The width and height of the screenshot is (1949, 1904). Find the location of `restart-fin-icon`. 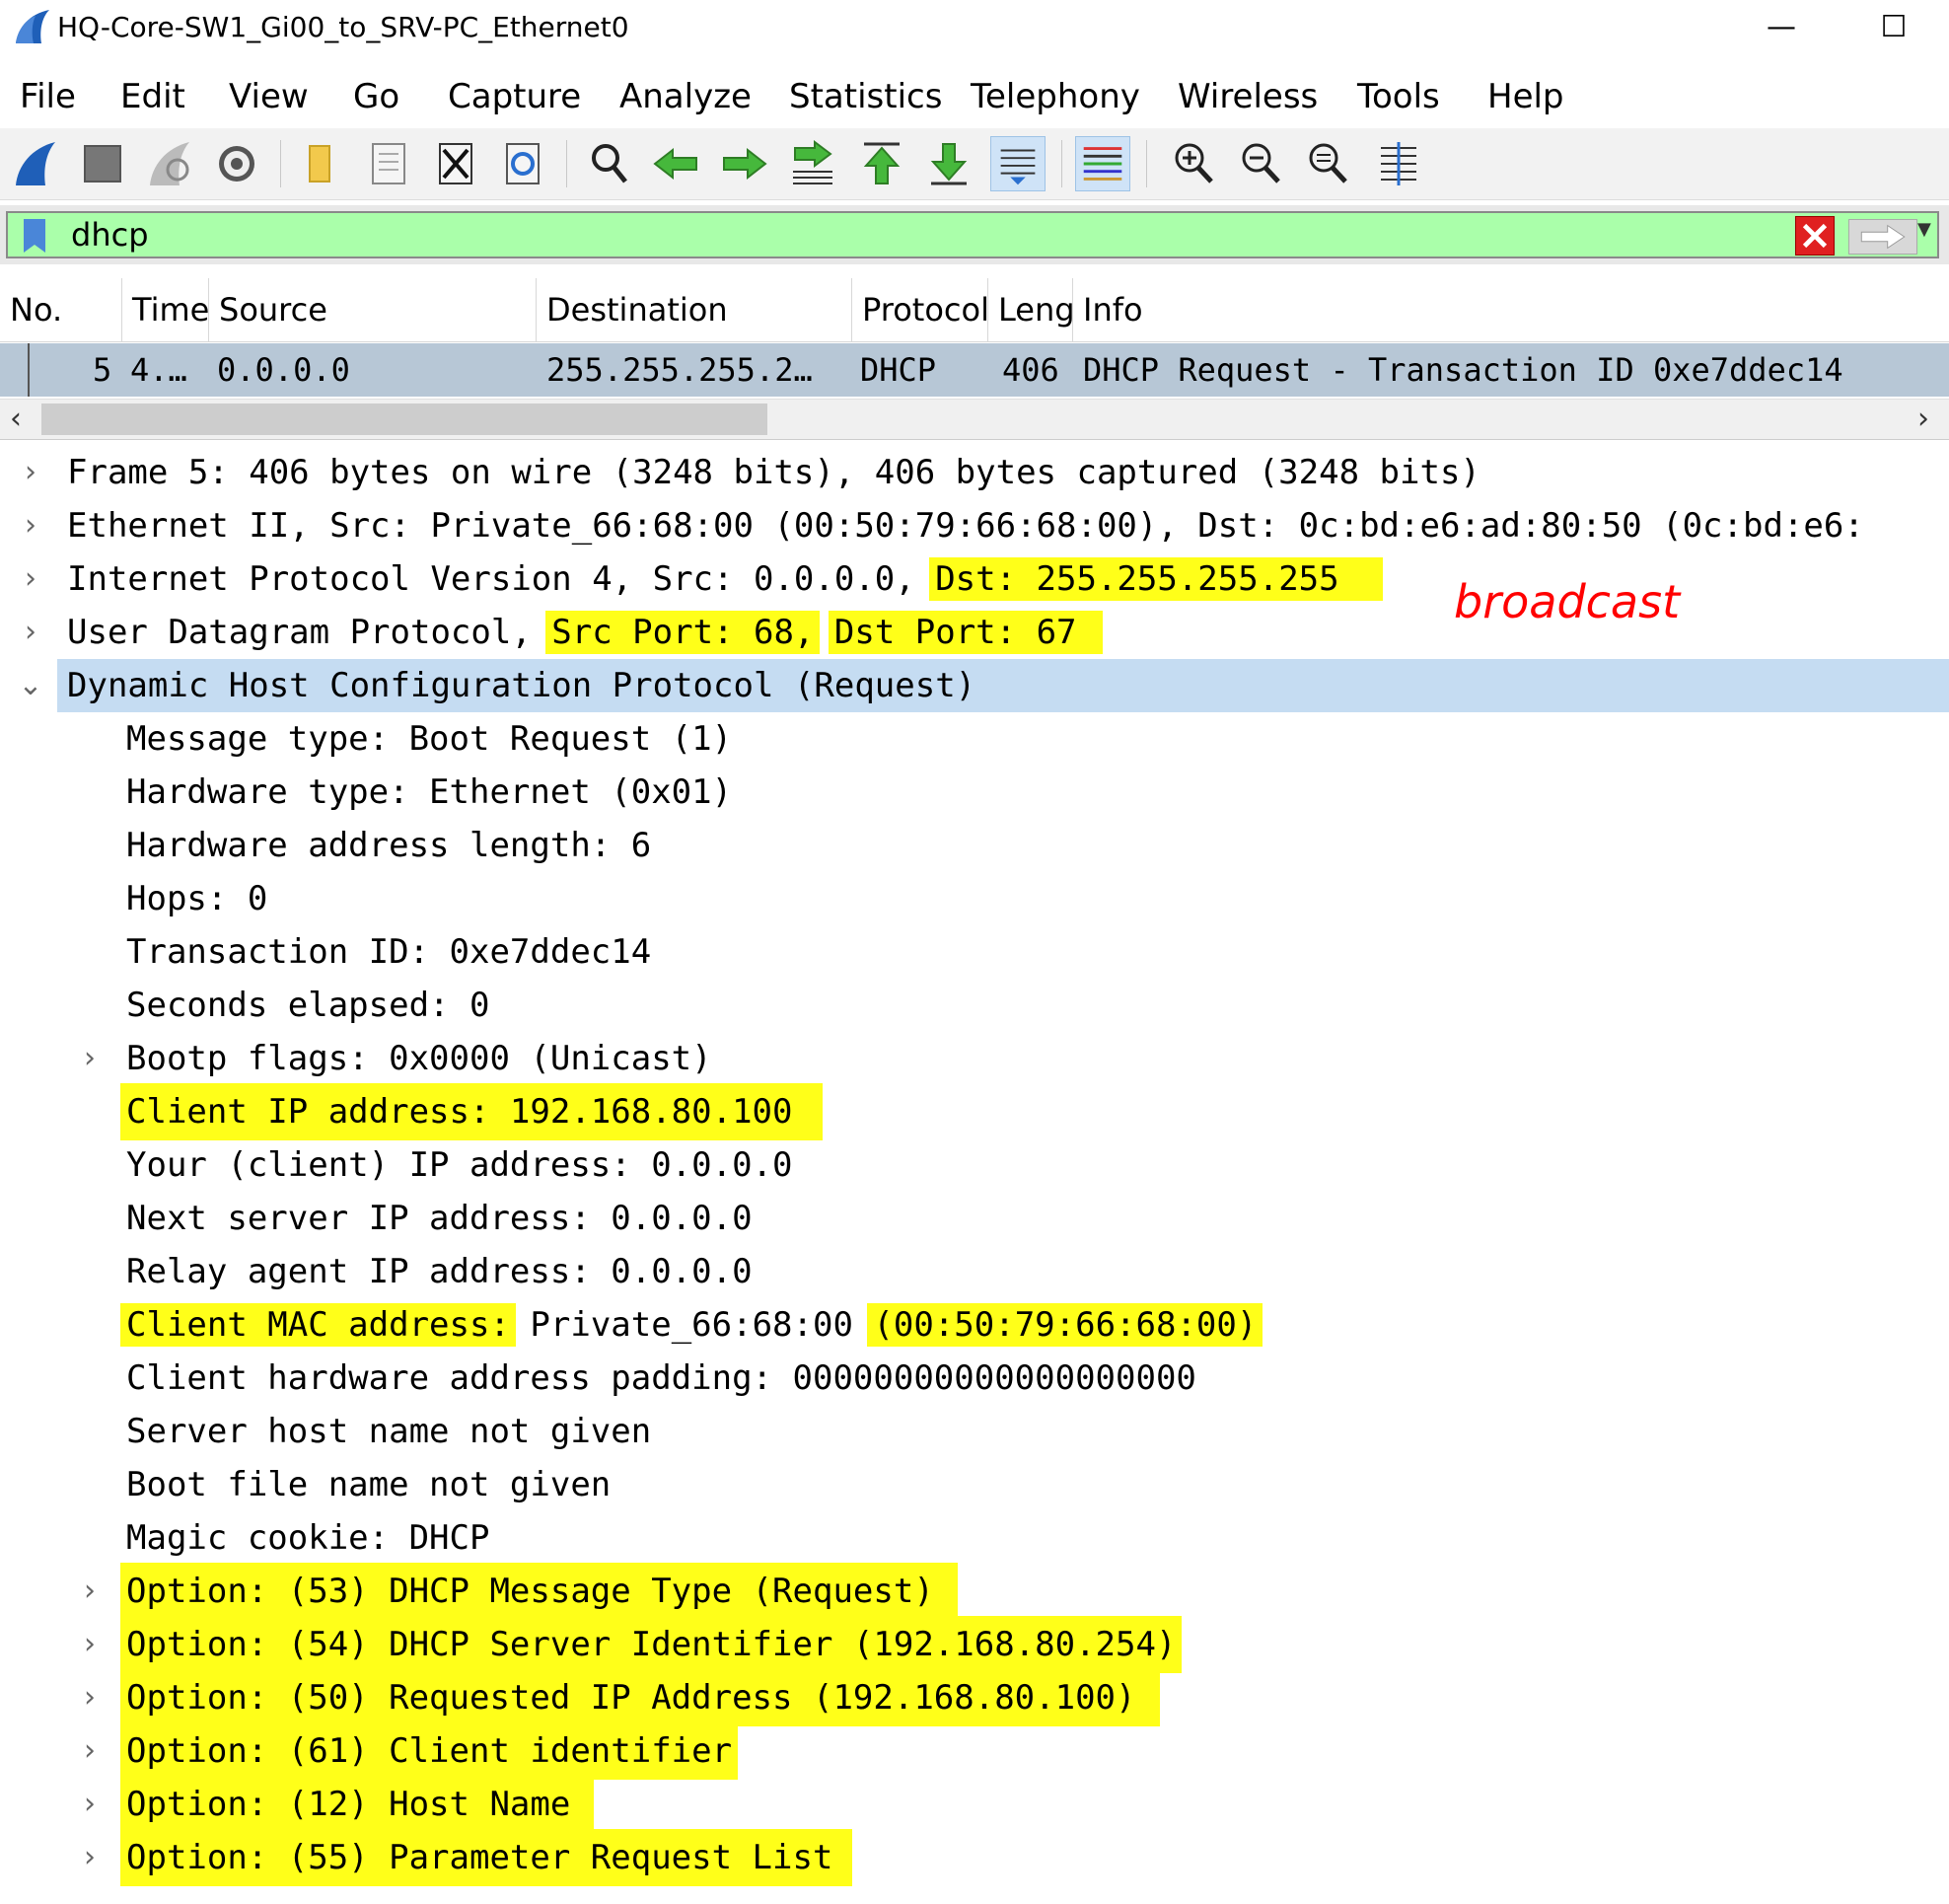

restart-fin-icon is located at coordinates (170, 163).